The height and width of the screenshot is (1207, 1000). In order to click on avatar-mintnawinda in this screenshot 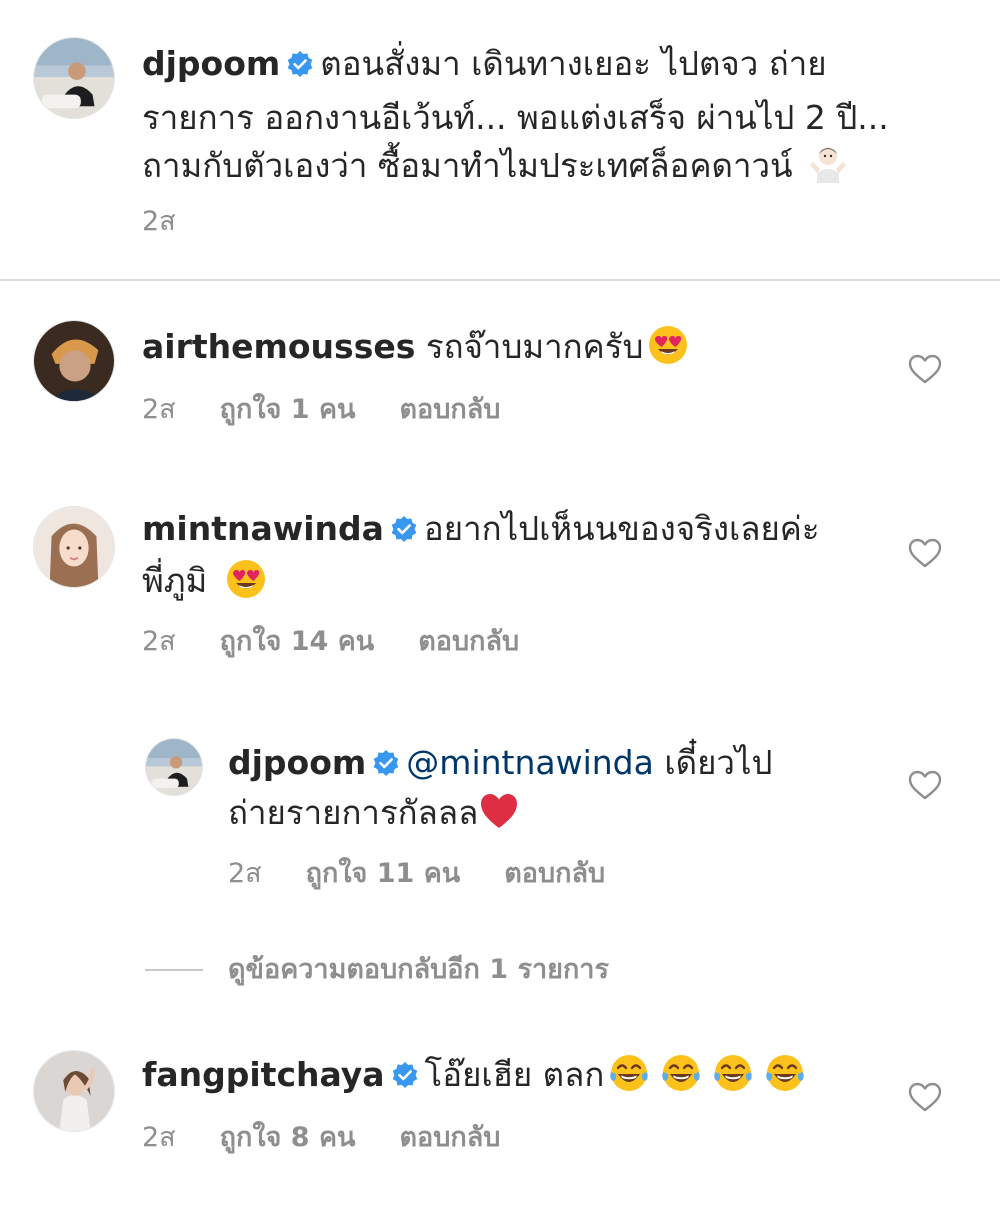, I will do `click(74, 547)`.